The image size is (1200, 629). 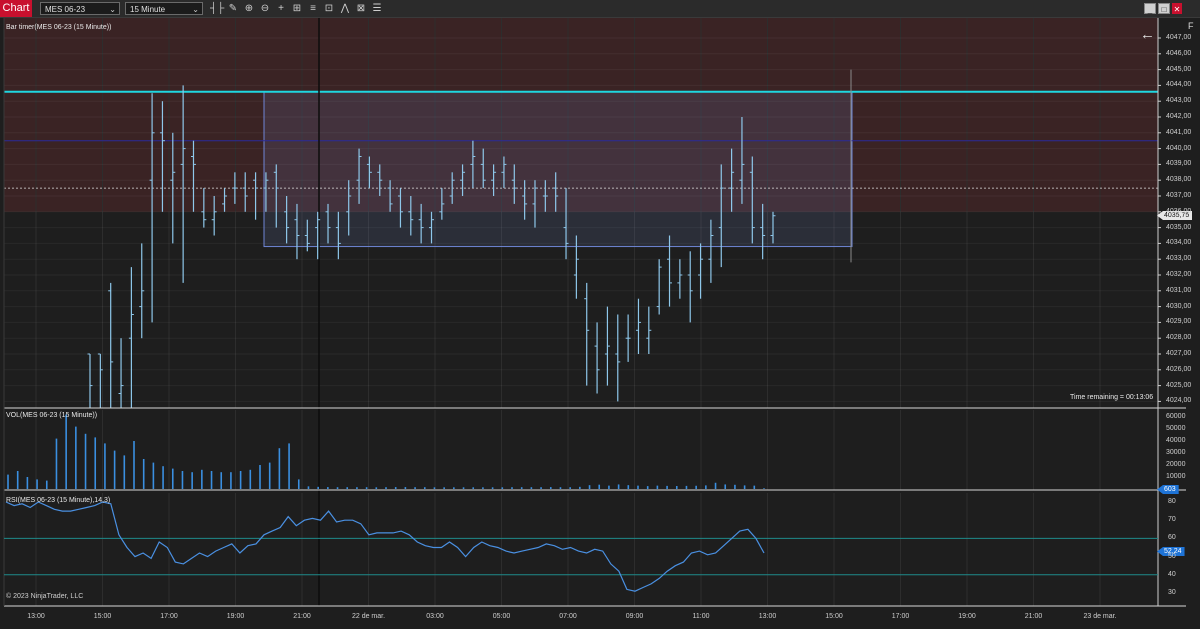 What do you see at coordinates (1112, 397) in the screenshot?
I see `time-remaining-label: Time remaining = 00:13:06` at bounding box center [1112, 397].